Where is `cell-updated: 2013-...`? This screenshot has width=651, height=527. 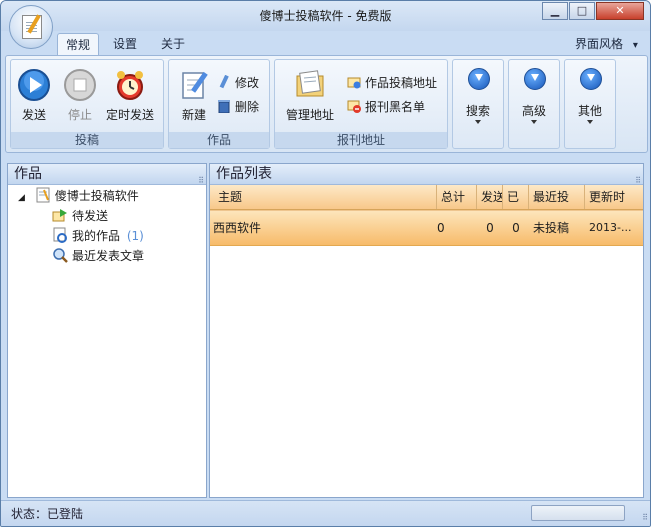
cell-updated: 2013-... is located at coordinates (610, 227).